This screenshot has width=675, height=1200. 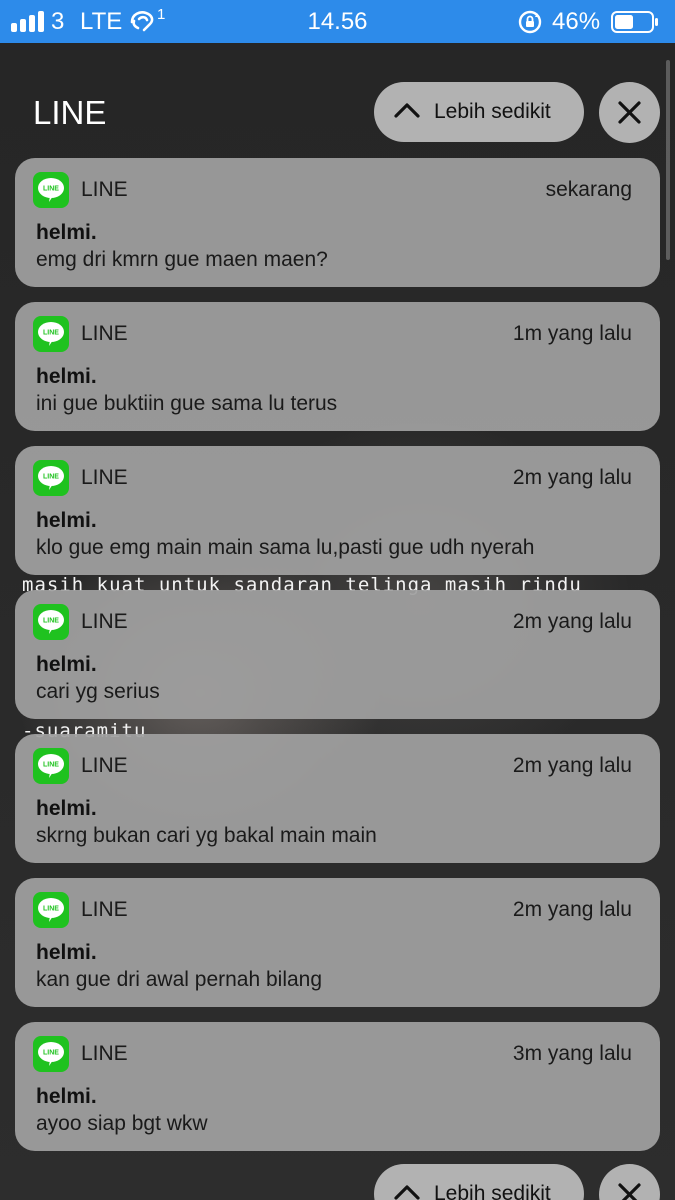 I want to click on notification-message: ayoo siap bgt wkw, so click(x=122, y=1123).